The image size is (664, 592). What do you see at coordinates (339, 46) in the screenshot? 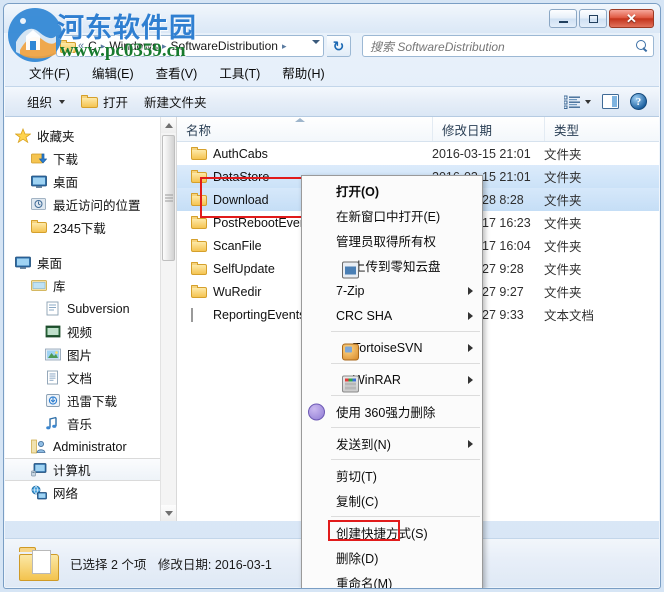
I see `refresh-button: ↻` at bounding box center [339, 46].